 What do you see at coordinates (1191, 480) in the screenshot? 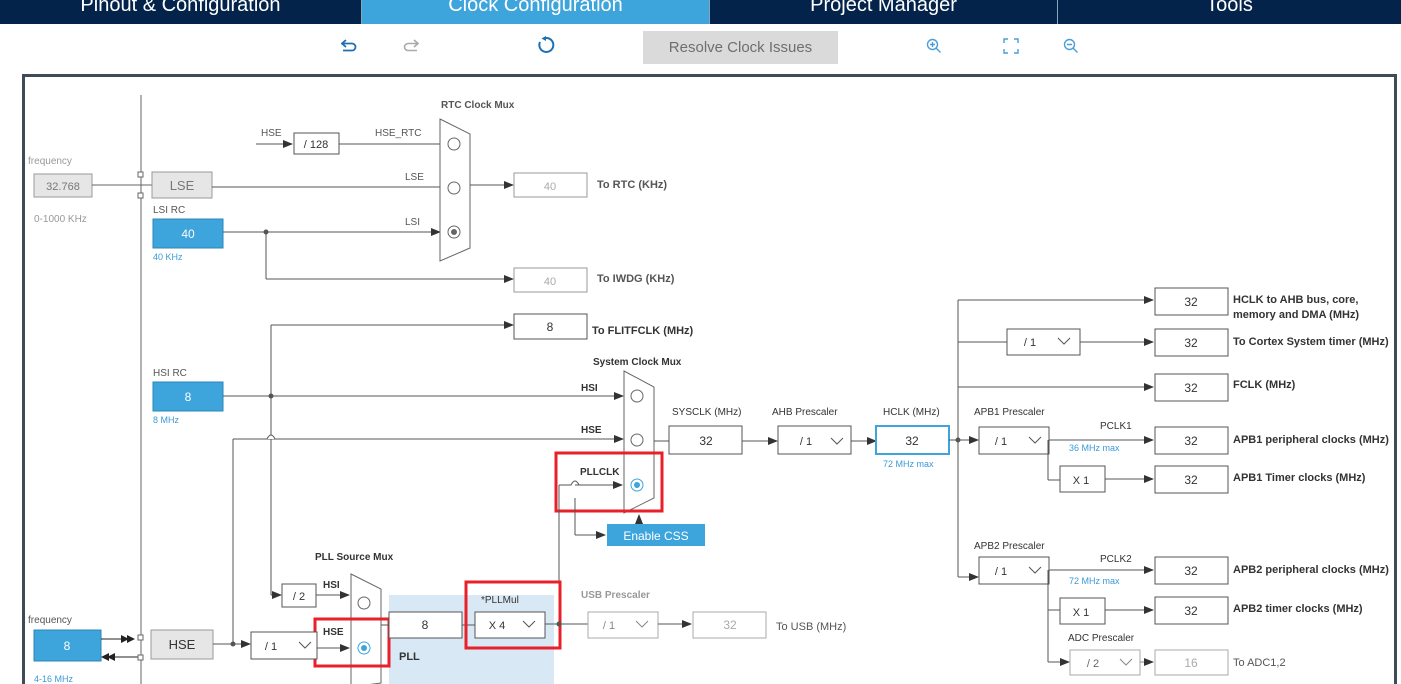
I see `apb1-timer-output-value: 32` at bounding box center [1191, 480].